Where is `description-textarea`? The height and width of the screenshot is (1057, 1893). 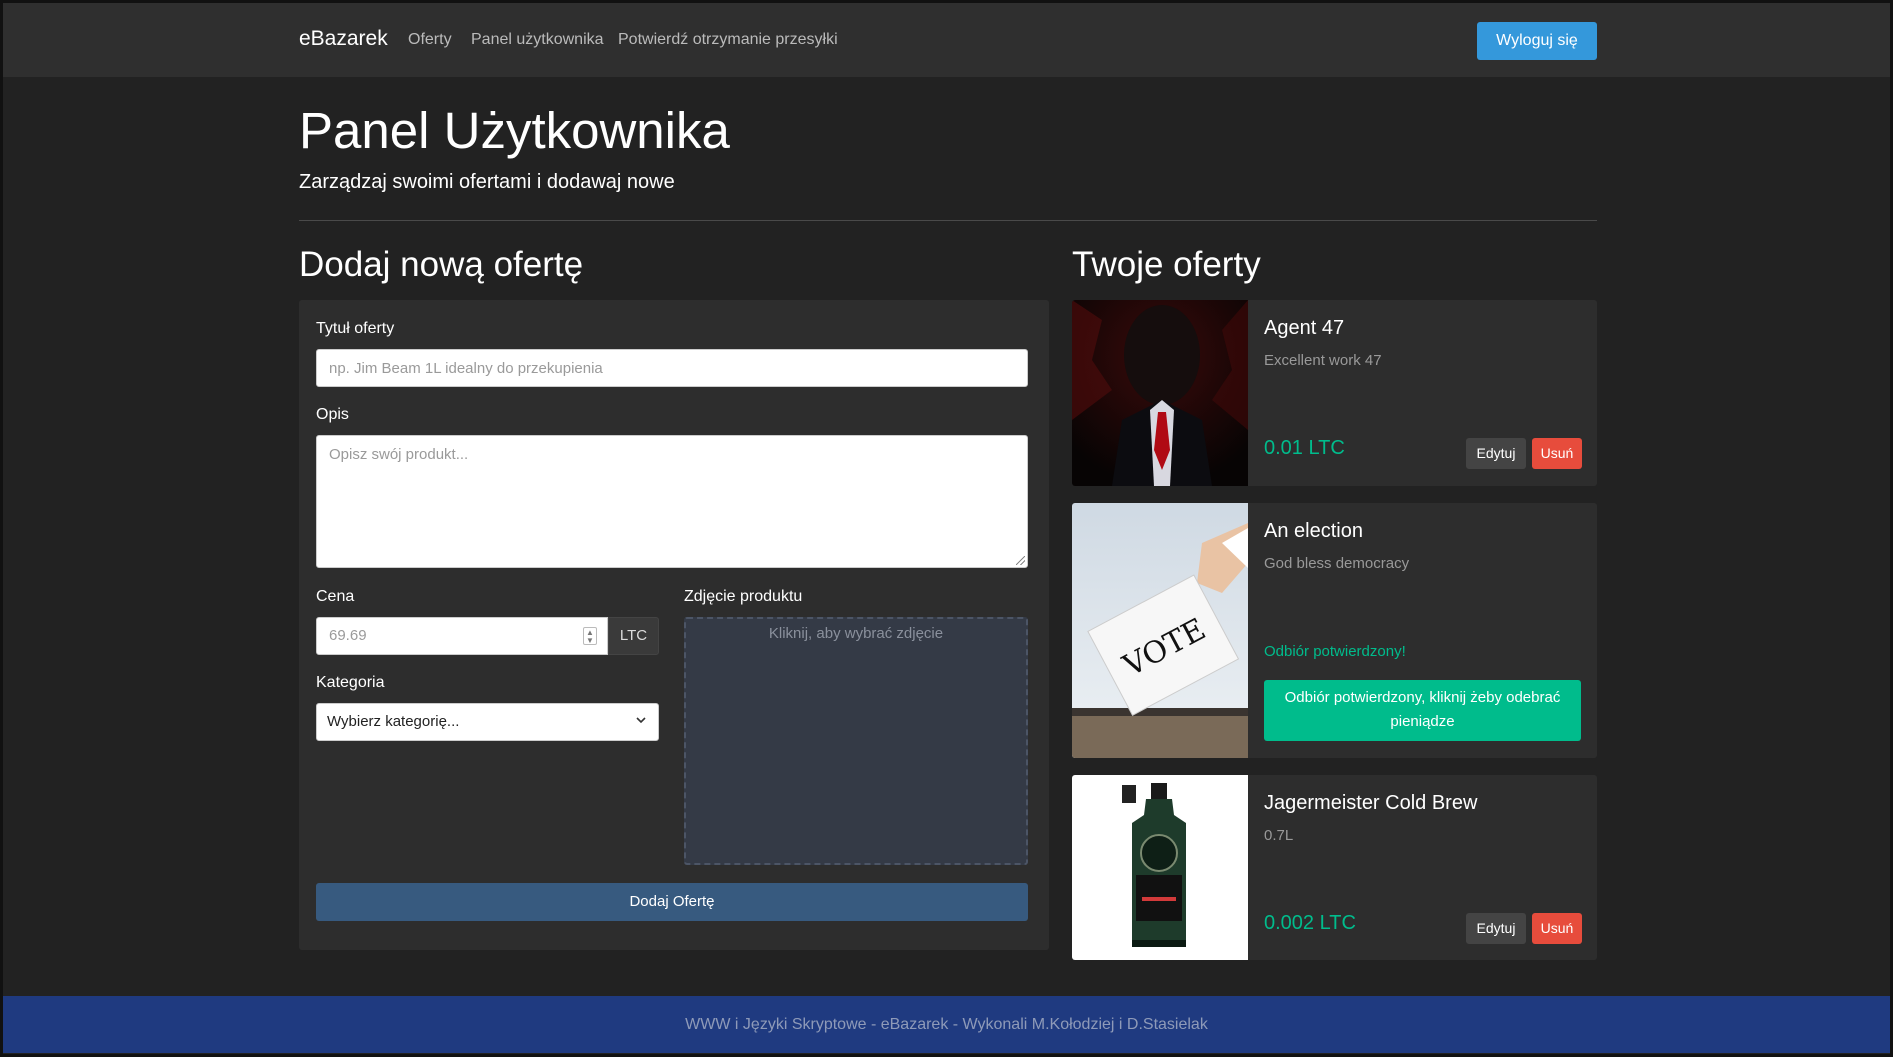
description-textarea is located at coordinates (672, 501).